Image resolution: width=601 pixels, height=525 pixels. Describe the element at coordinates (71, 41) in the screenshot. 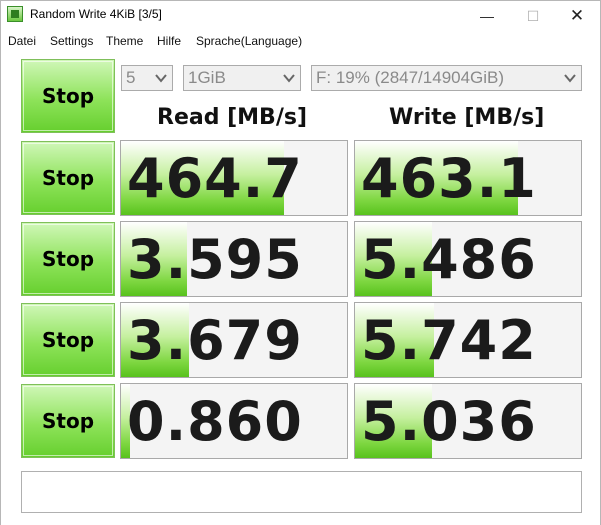

I see `menu-settings: Settings` at that location.